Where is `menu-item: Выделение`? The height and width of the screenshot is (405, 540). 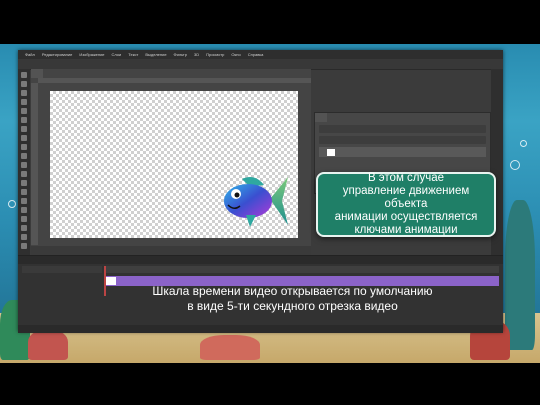
menu-item: Выделение is located at coordinates (155, 54).